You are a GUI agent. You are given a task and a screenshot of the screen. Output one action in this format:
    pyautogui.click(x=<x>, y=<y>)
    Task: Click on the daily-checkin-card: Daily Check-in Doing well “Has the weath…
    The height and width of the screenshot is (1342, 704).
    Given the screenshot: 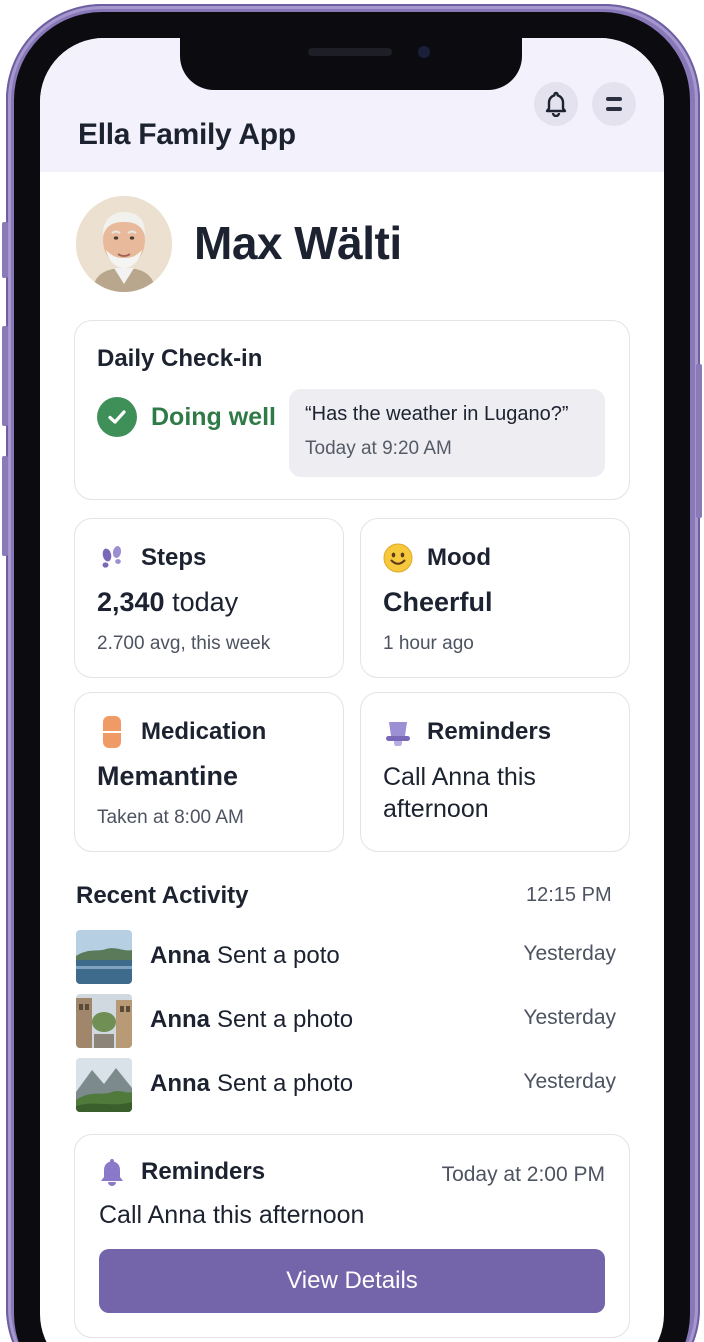 What is the action you would take?
    pyautogui.click(x=352, y=410)
    